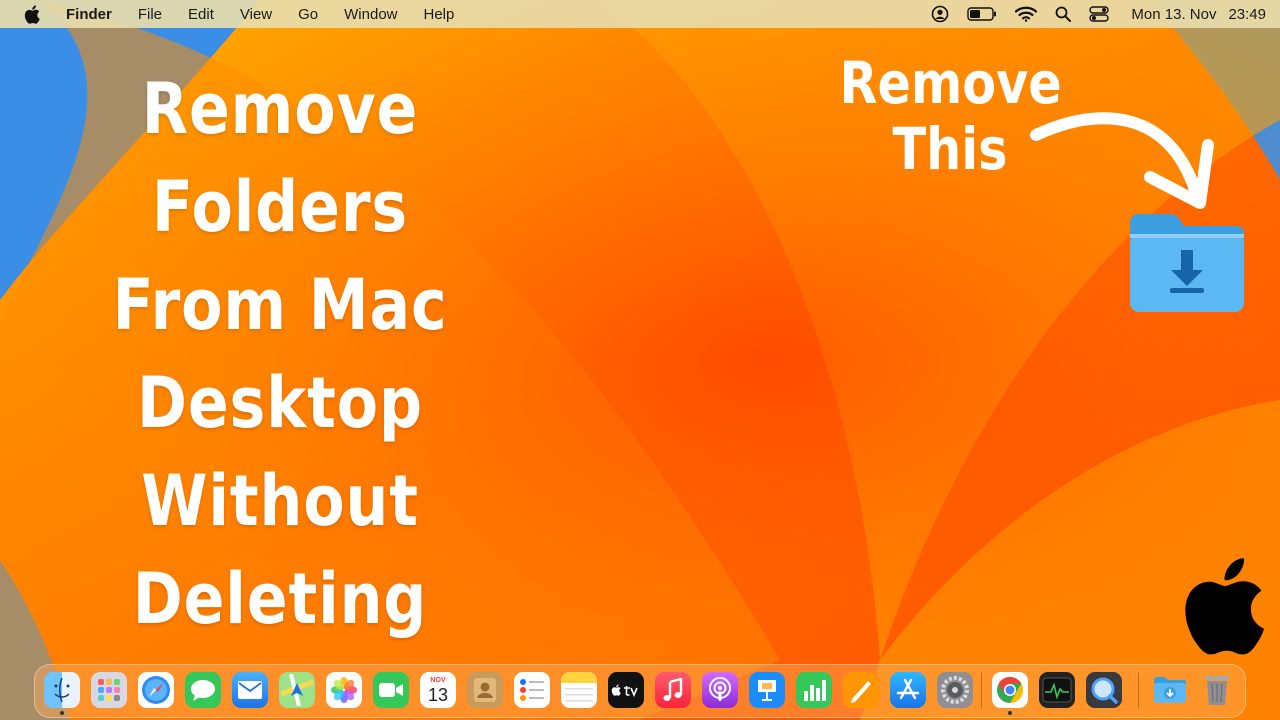 This screenshot has width=1280, height=720. I want to click on dock-maps, so click(297, 690).